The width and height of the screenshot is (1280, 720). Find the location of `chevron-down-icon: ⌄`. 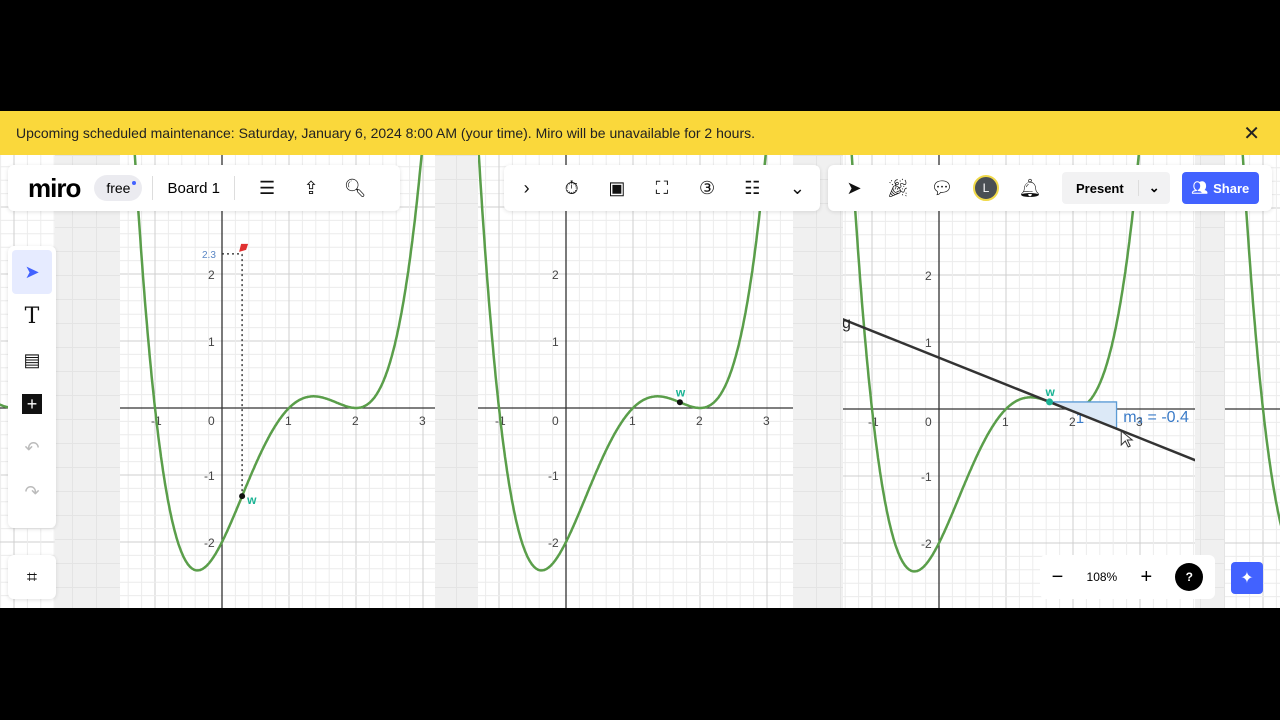

chevron-down-icon: ⌄ is located at coordinates (1153, 188).